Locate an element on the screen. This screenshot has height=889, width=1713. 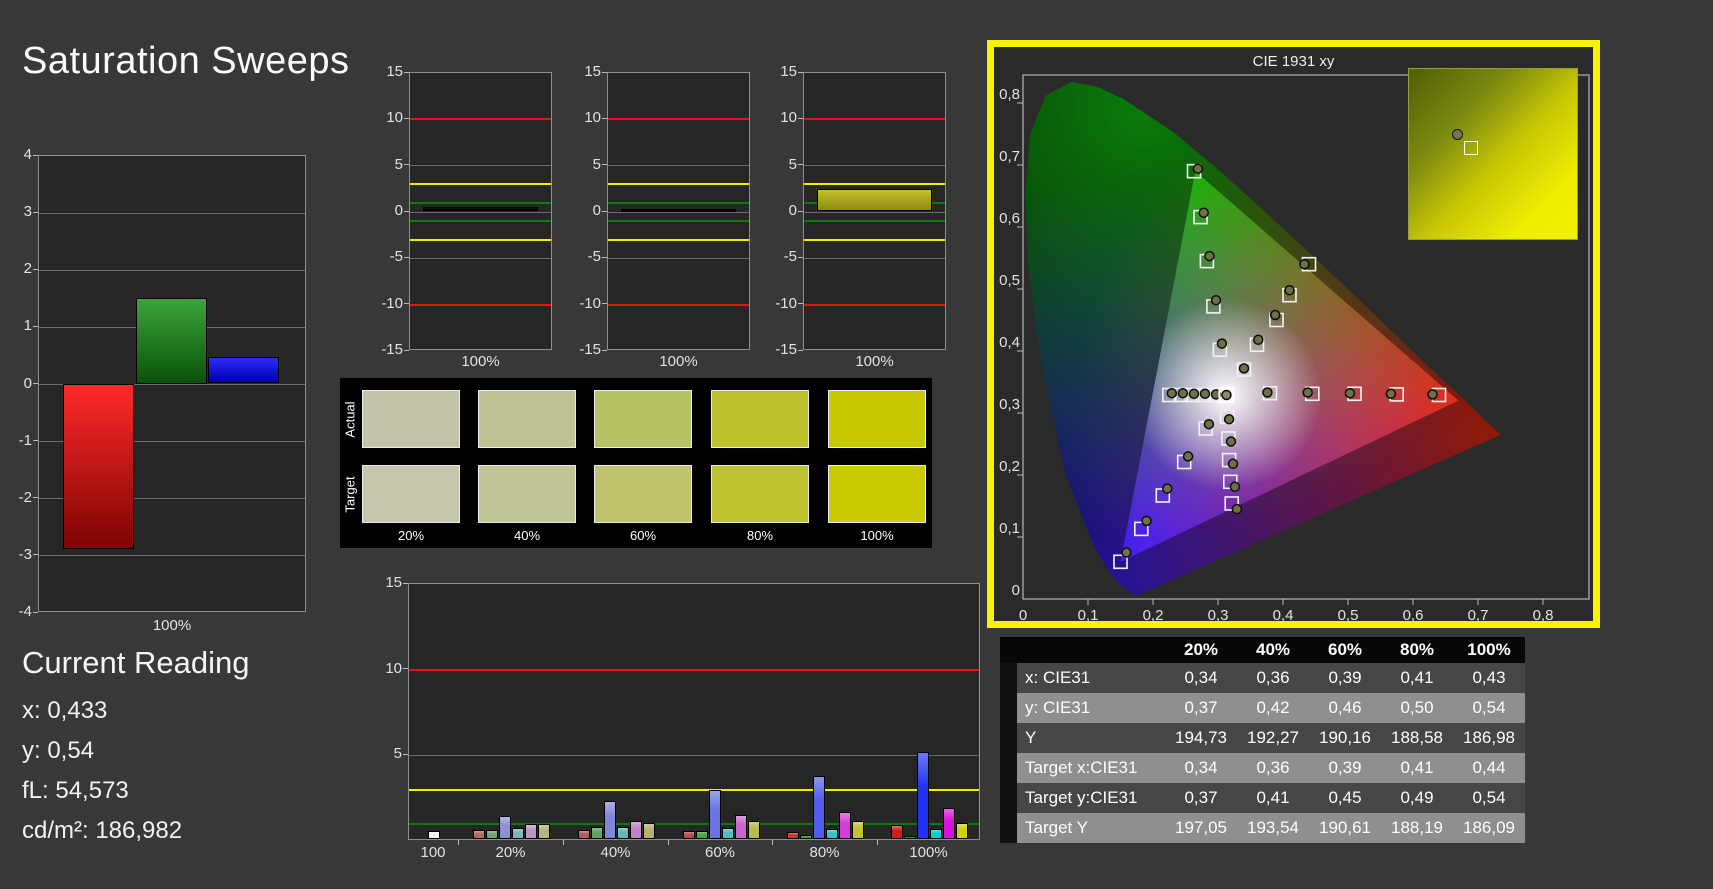
table-value-cell: 197,05 is located at coordinates (1201, 827).